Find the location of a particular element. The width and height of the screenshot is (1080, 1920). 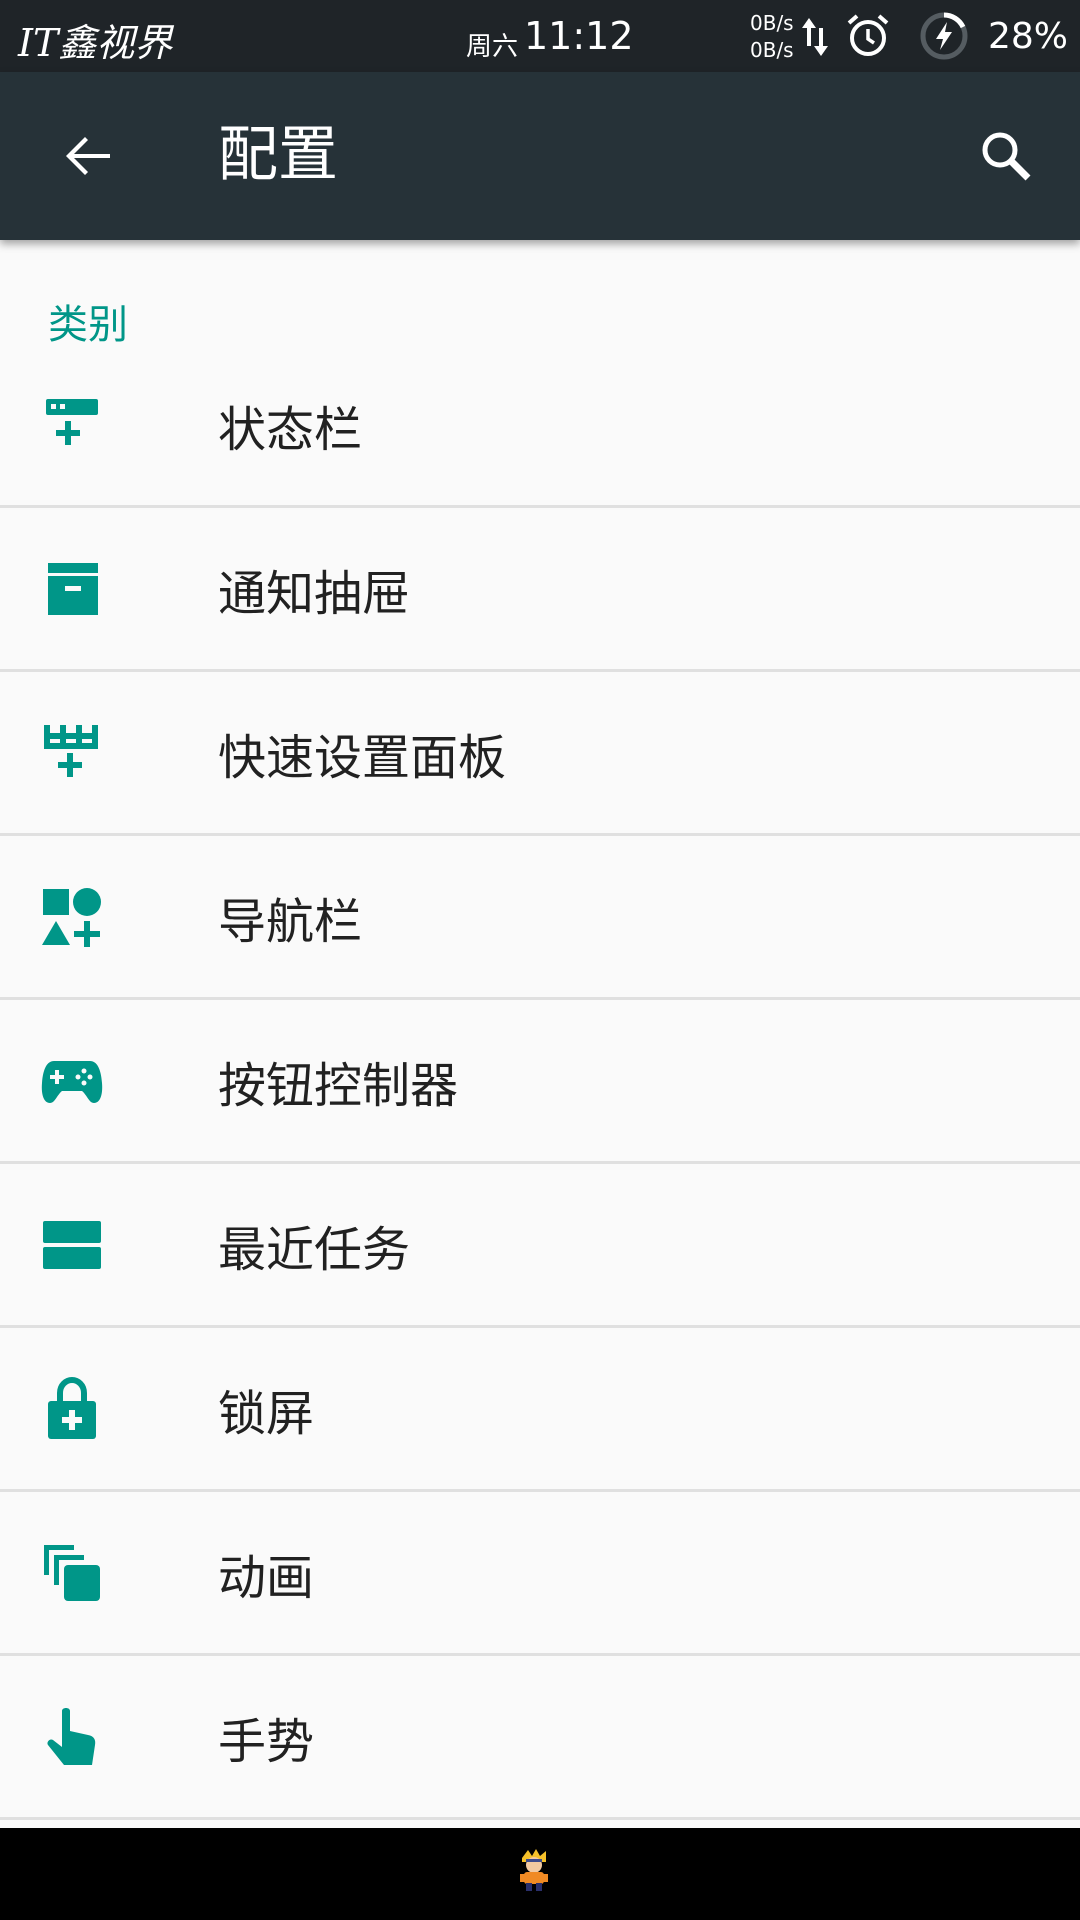

battery-charging-icon is located at coordinates (944, 36).